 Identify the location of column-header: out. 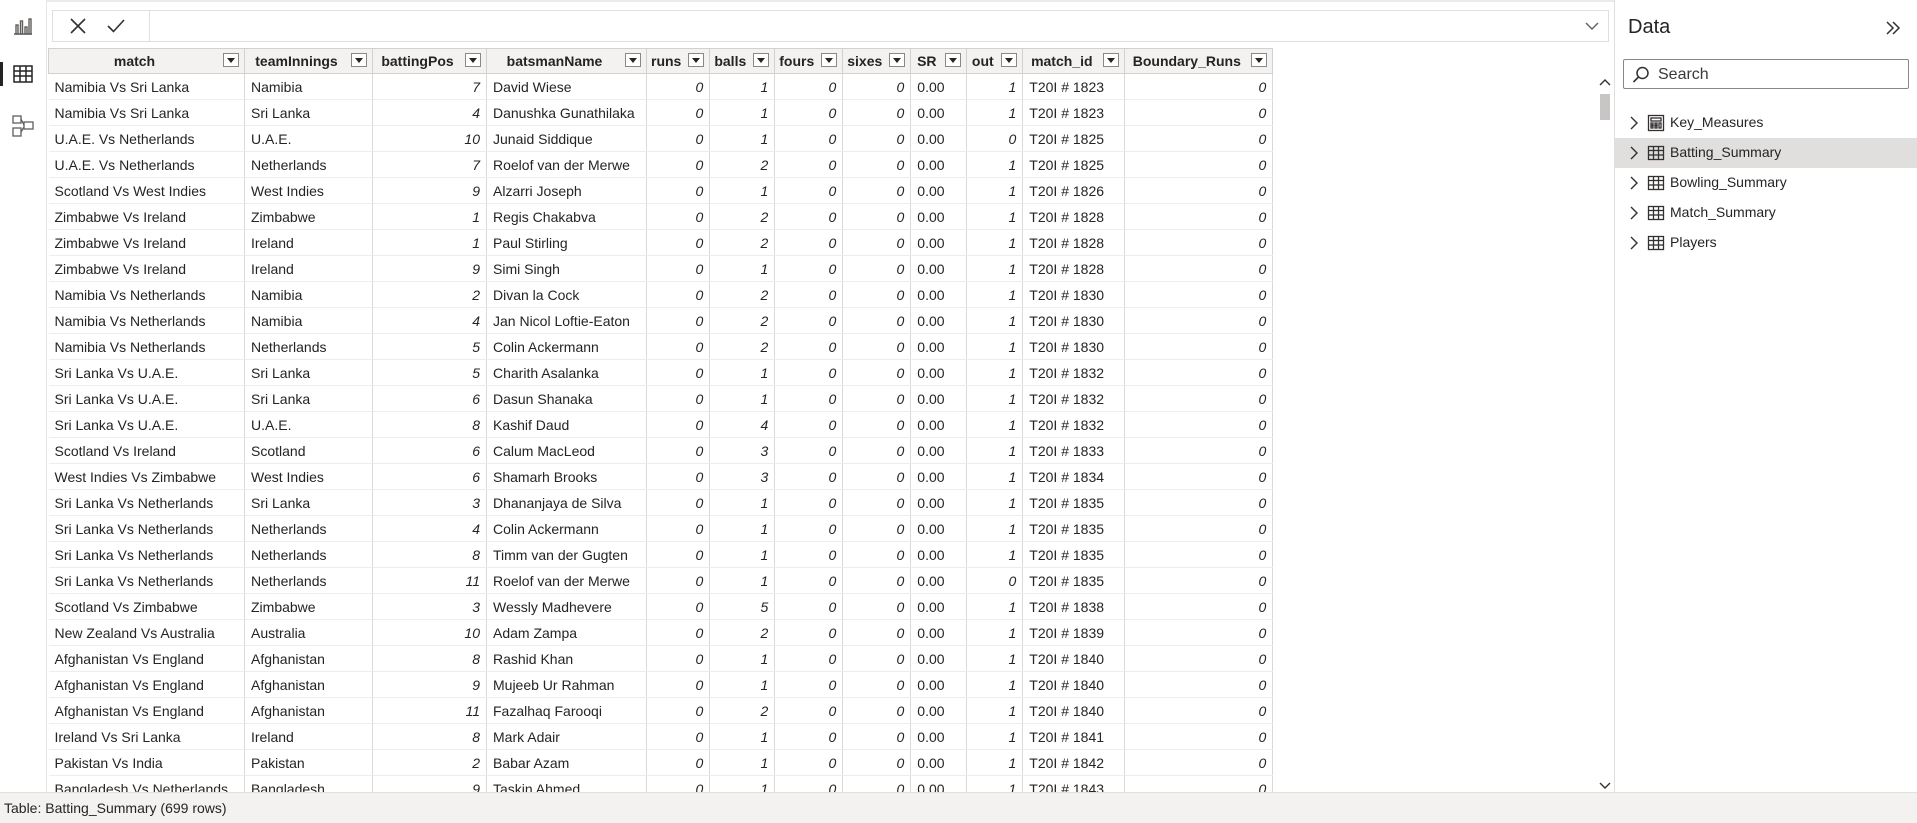
(995, 61).